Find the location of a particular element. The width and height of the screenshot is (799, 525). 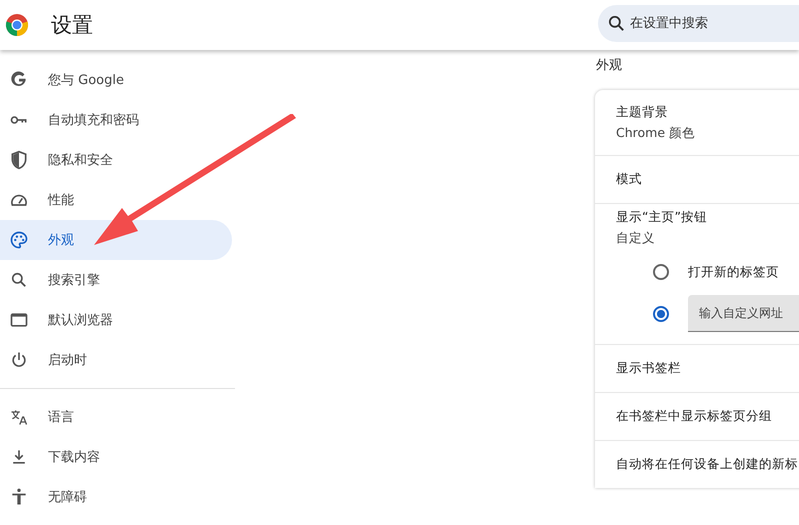

settings-row: 显示书签栏 is located at coordinates (697, 368).